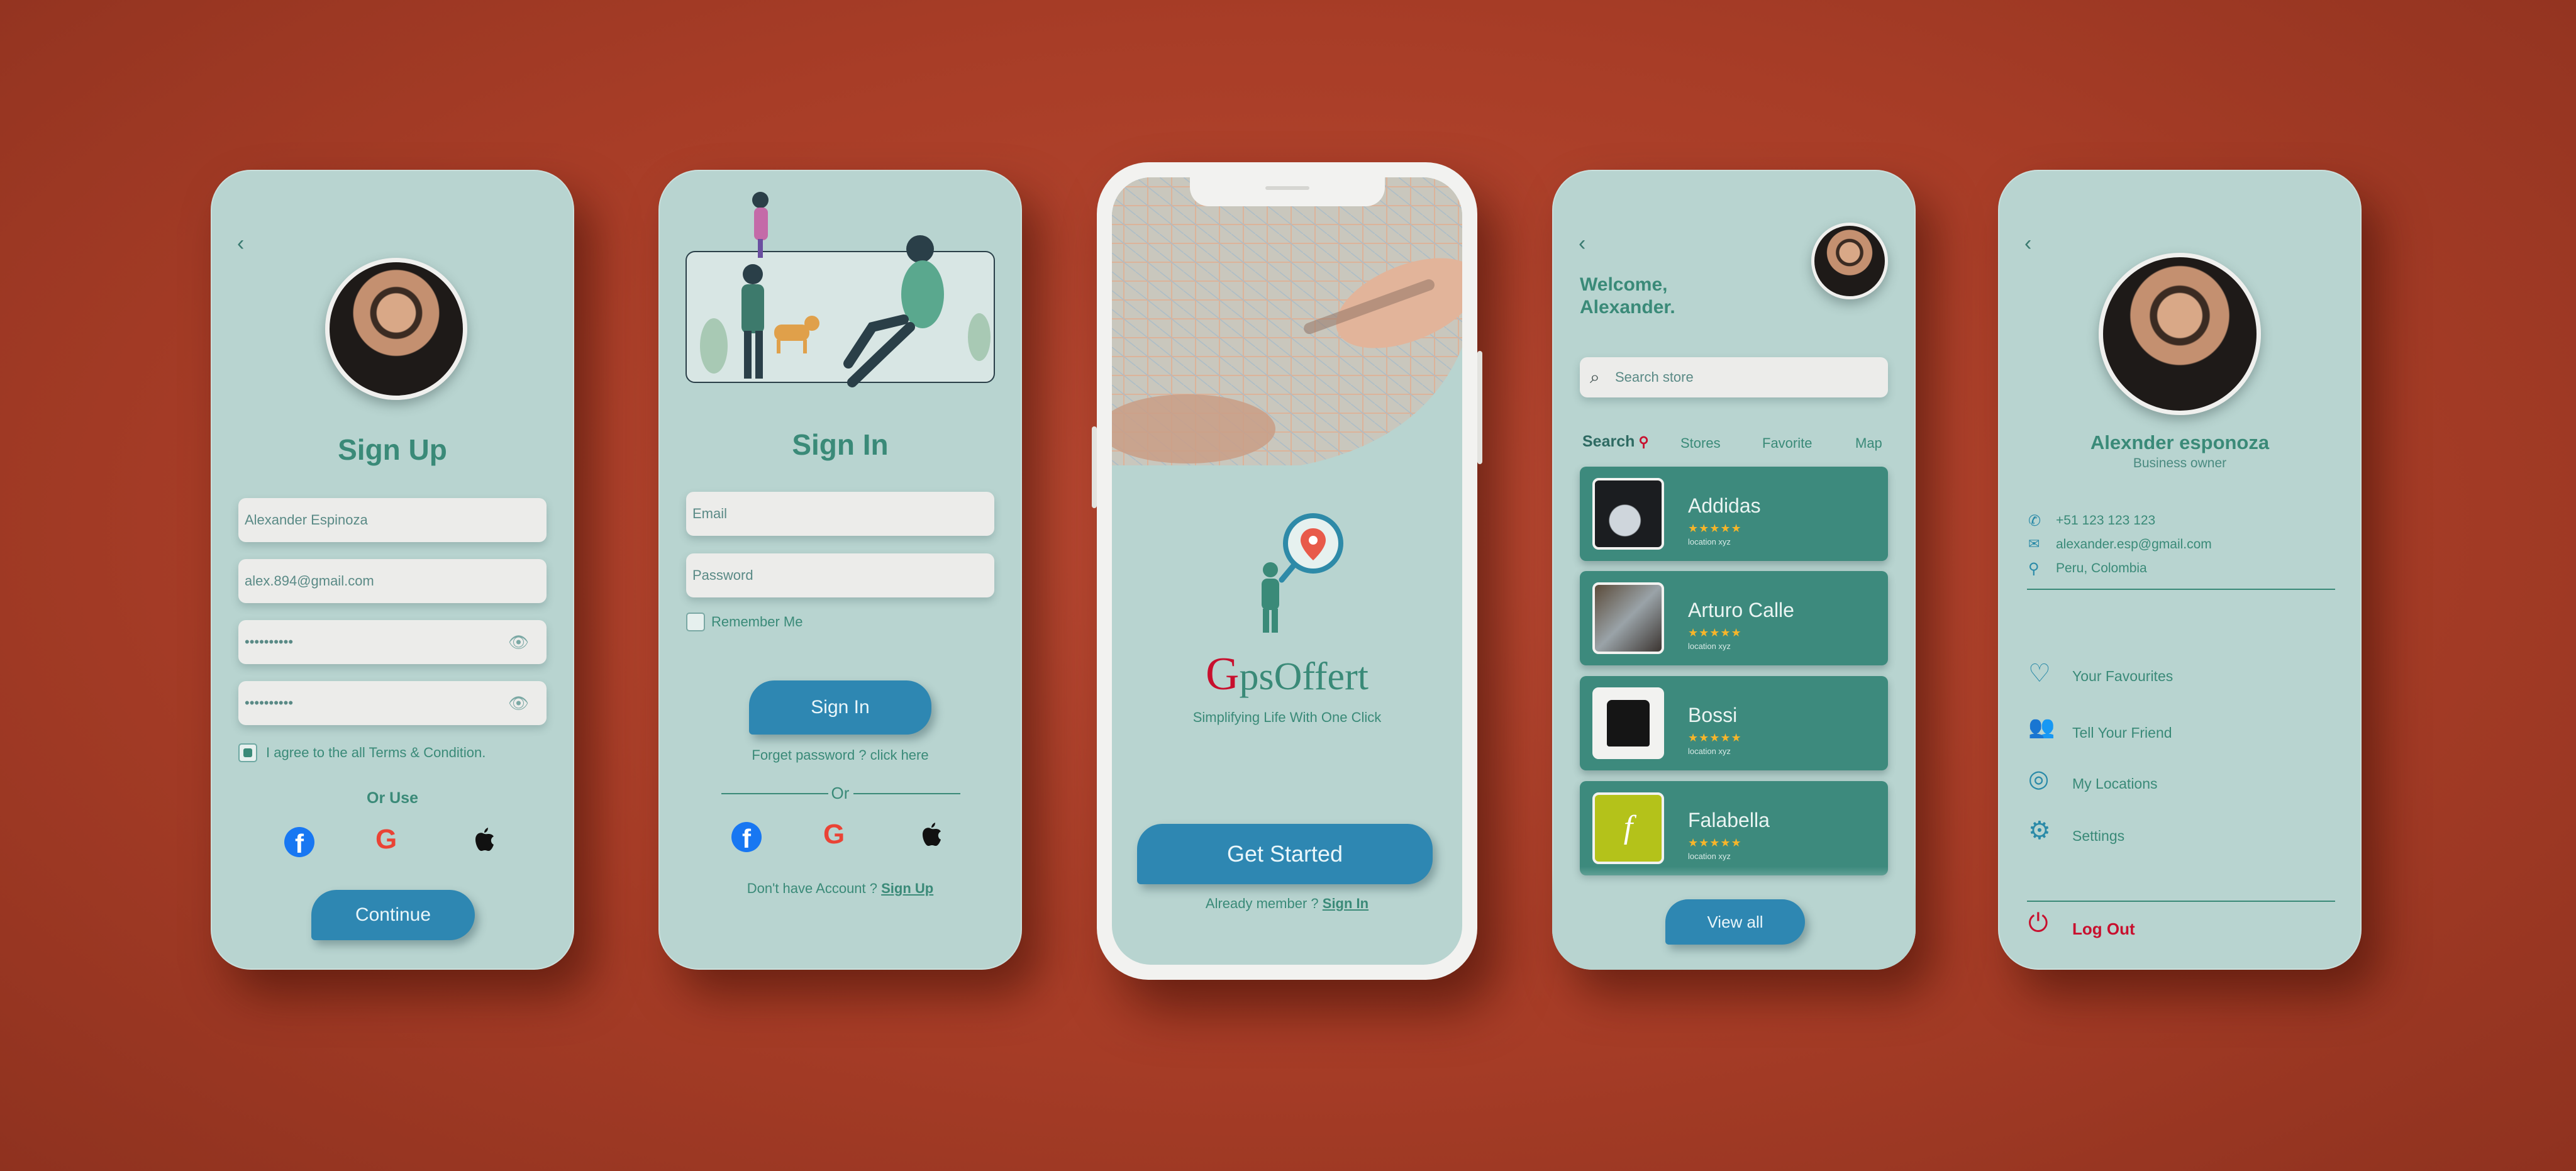  I want to click on menu-tell-your-friend: Tell Your Friend, so click(2122, 732).